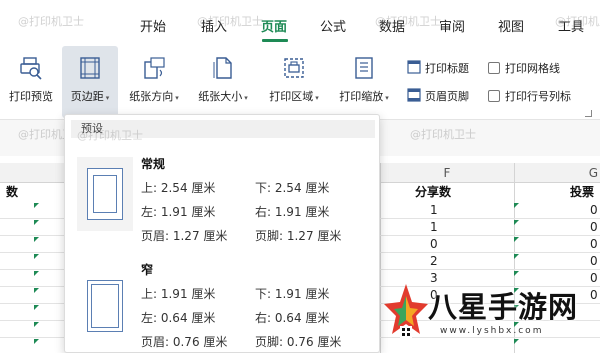 Image resolution: width=600 pixels, height=353 pixels. What do you see at coordinates (178, 318) in the screenshot?
I see `margin-left-value: 左: 0.64 厘米` at bounding box center [178, 318].